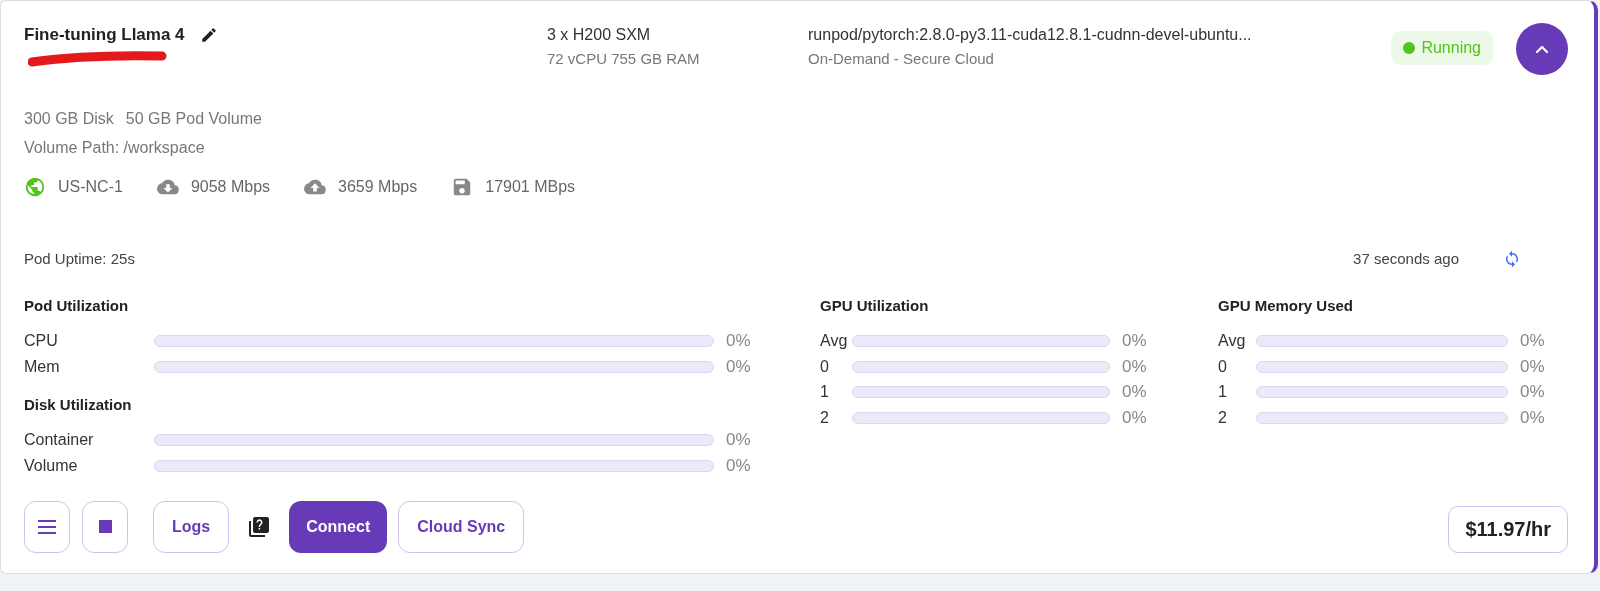 Image resolution: width=1600 pixels, height=591 pixels. I want to click on connect-button: Connect, so click(338, 526).